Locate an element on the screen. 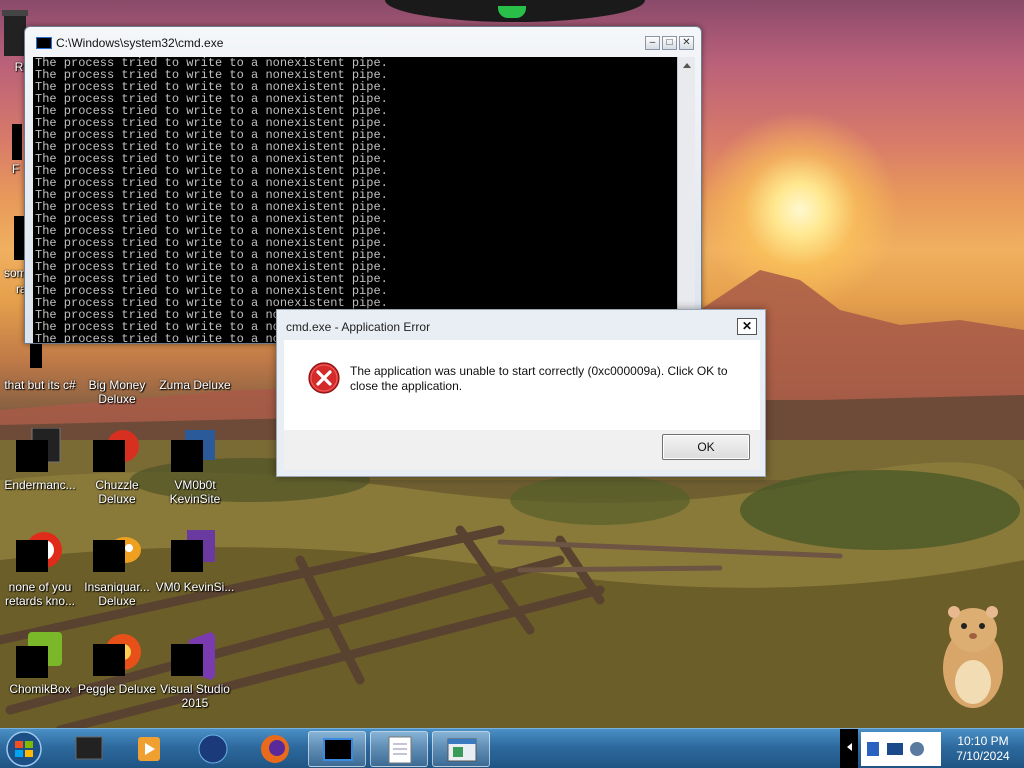 The width and height of the screenshot is (1024, 768). desktop-icon-label: Visual Studio 2015 is located at coordinates (195, 696).